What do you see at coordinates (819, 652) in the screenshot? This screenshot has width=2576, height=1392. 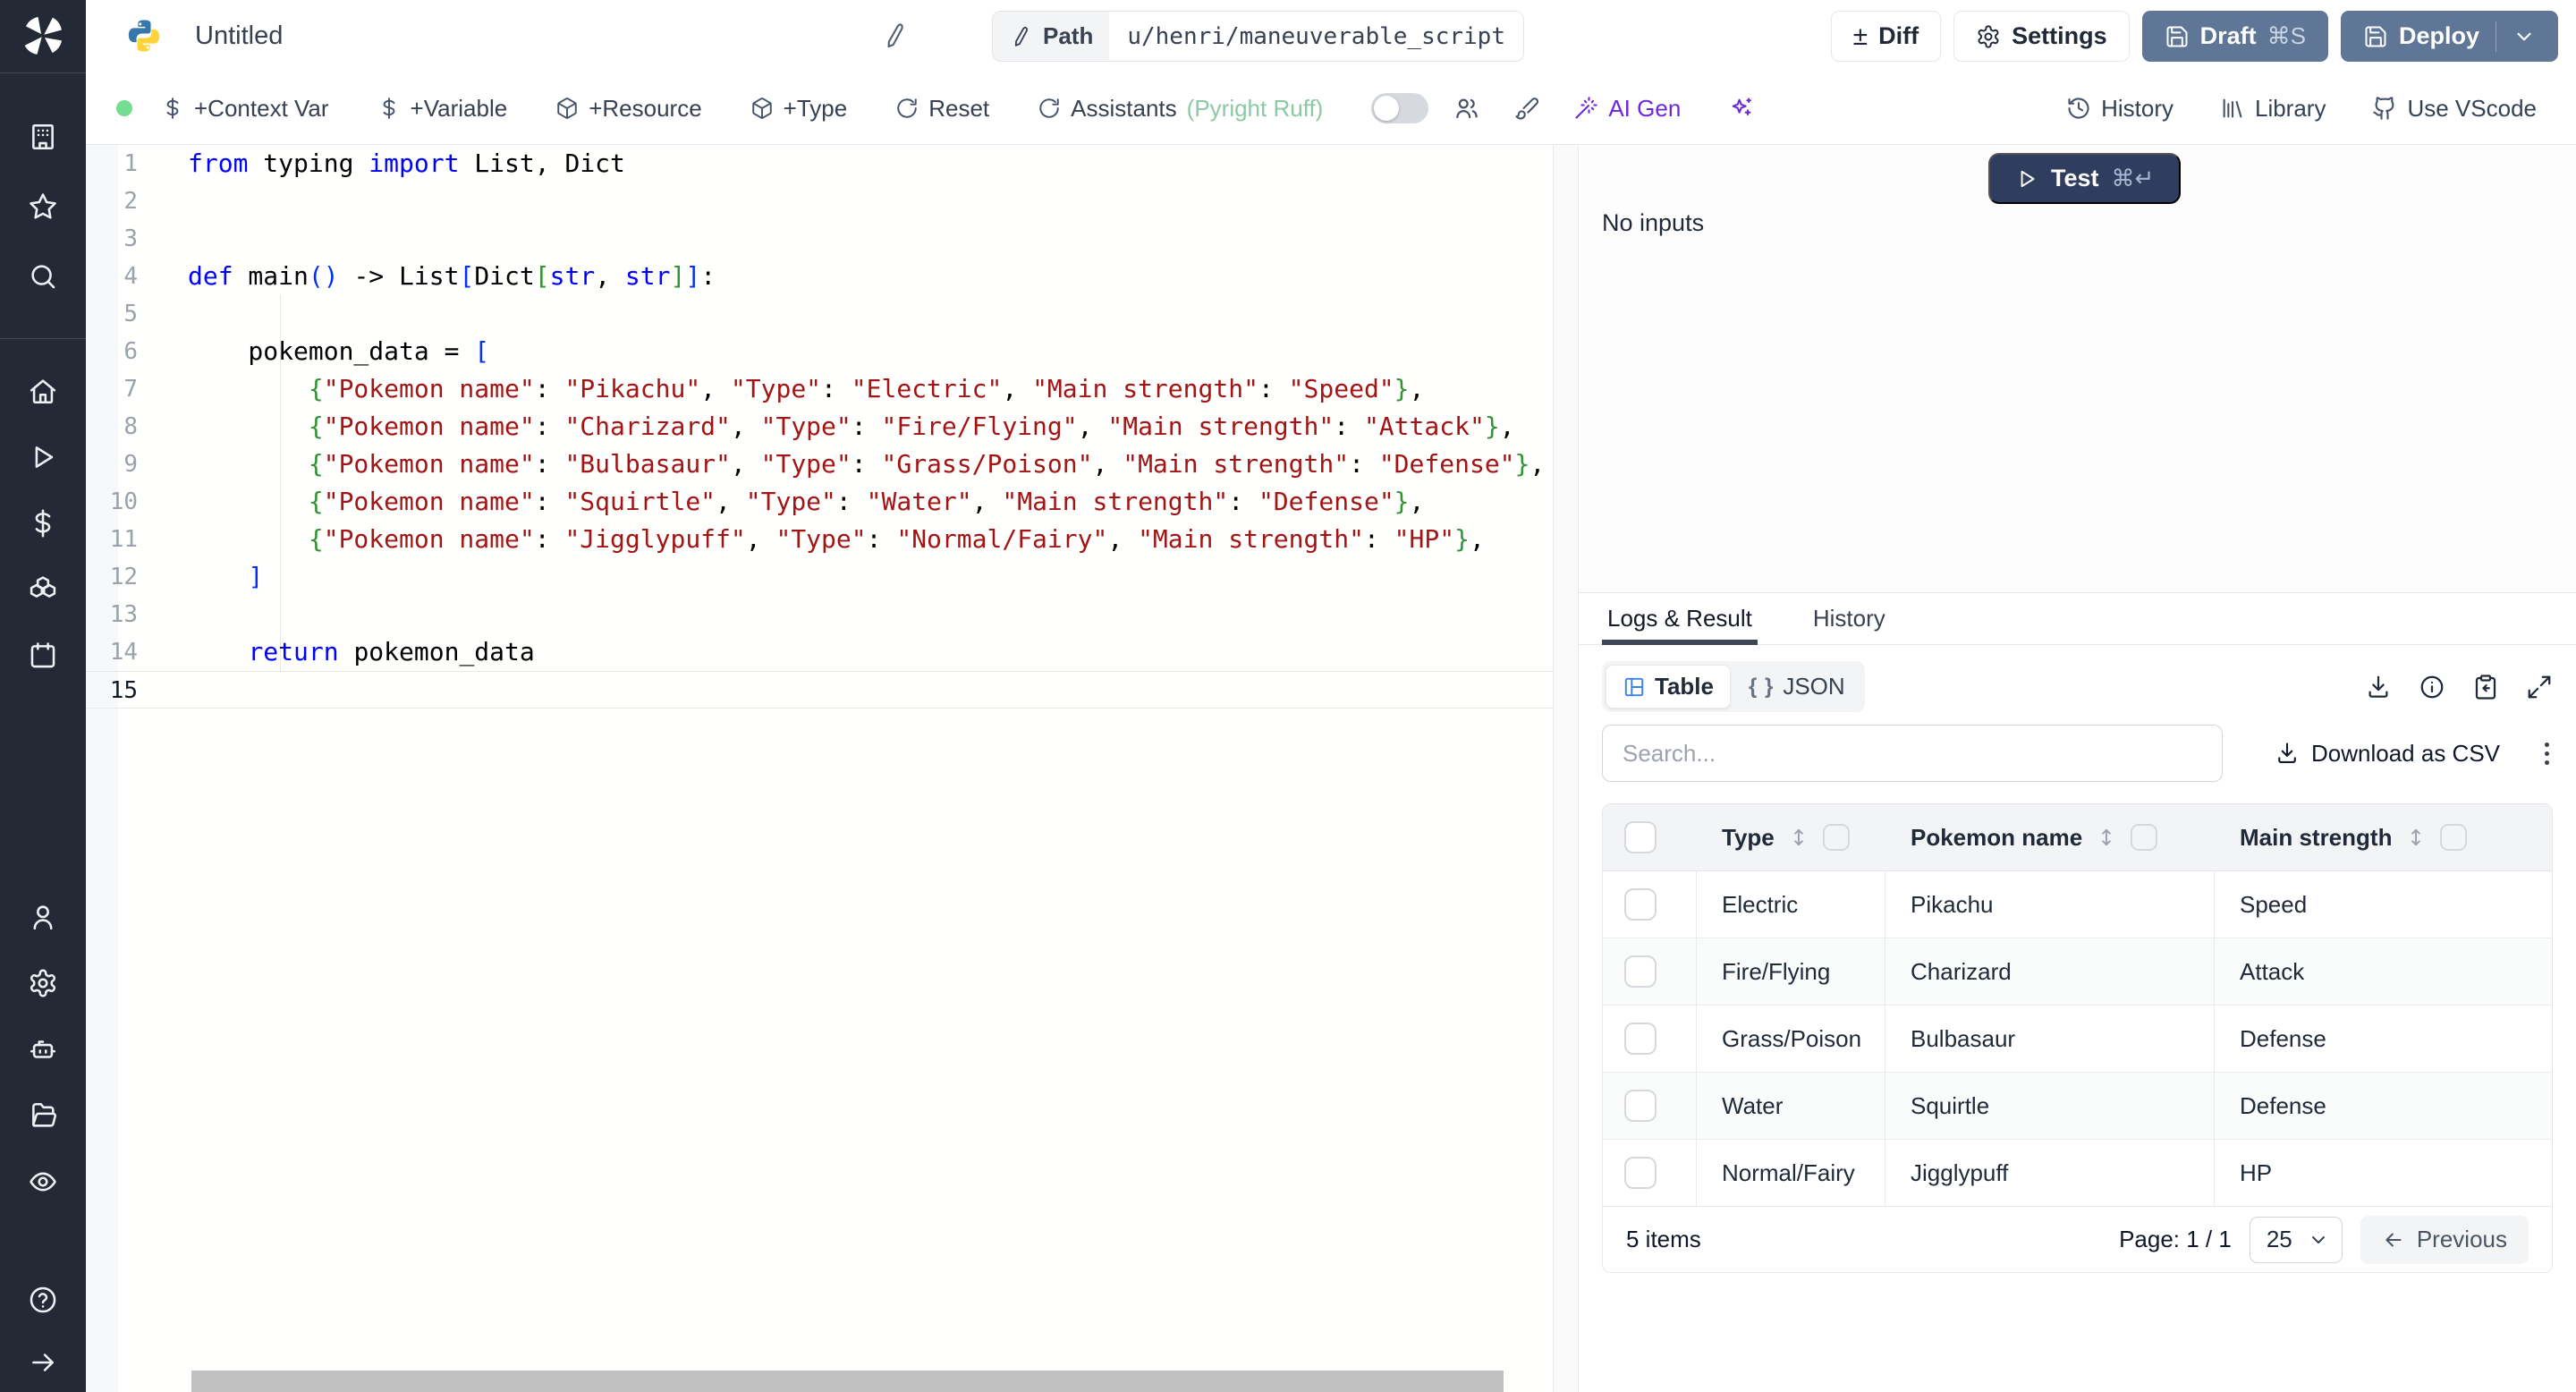 I see `editor-line: 14 return pokemon_data` at bounding box center [819, 652].